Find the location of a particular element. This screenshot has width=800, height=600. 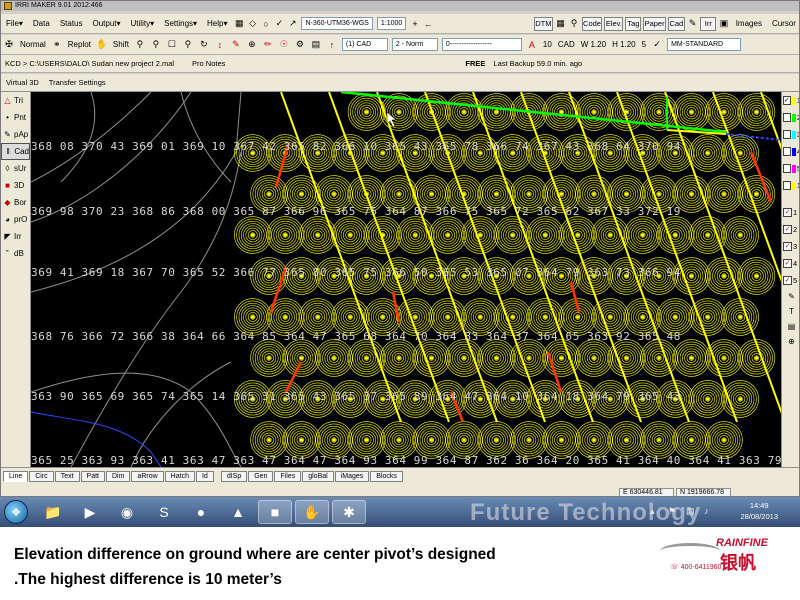

text-icon: A is located at coordinates (532, 45).